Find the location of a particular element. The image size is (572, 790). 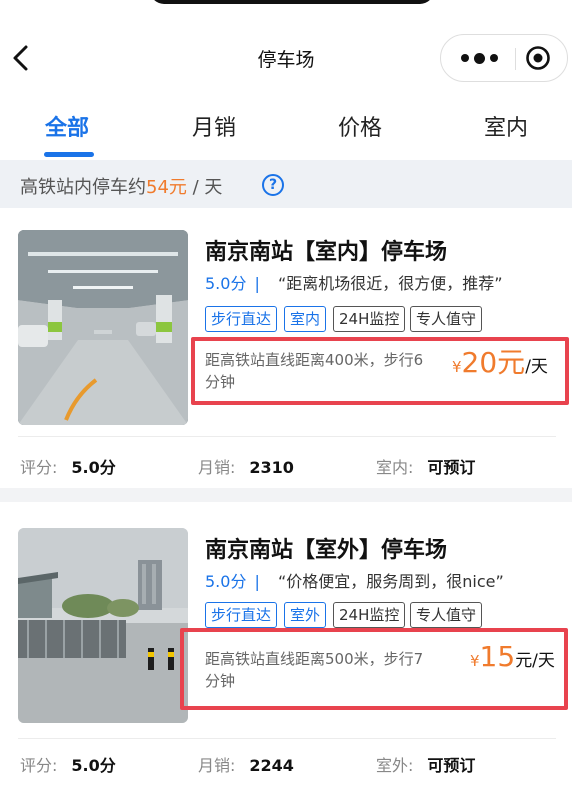

banner-text: 高铁站内停车约54元 / 天 is located at coordinates (121, 186).